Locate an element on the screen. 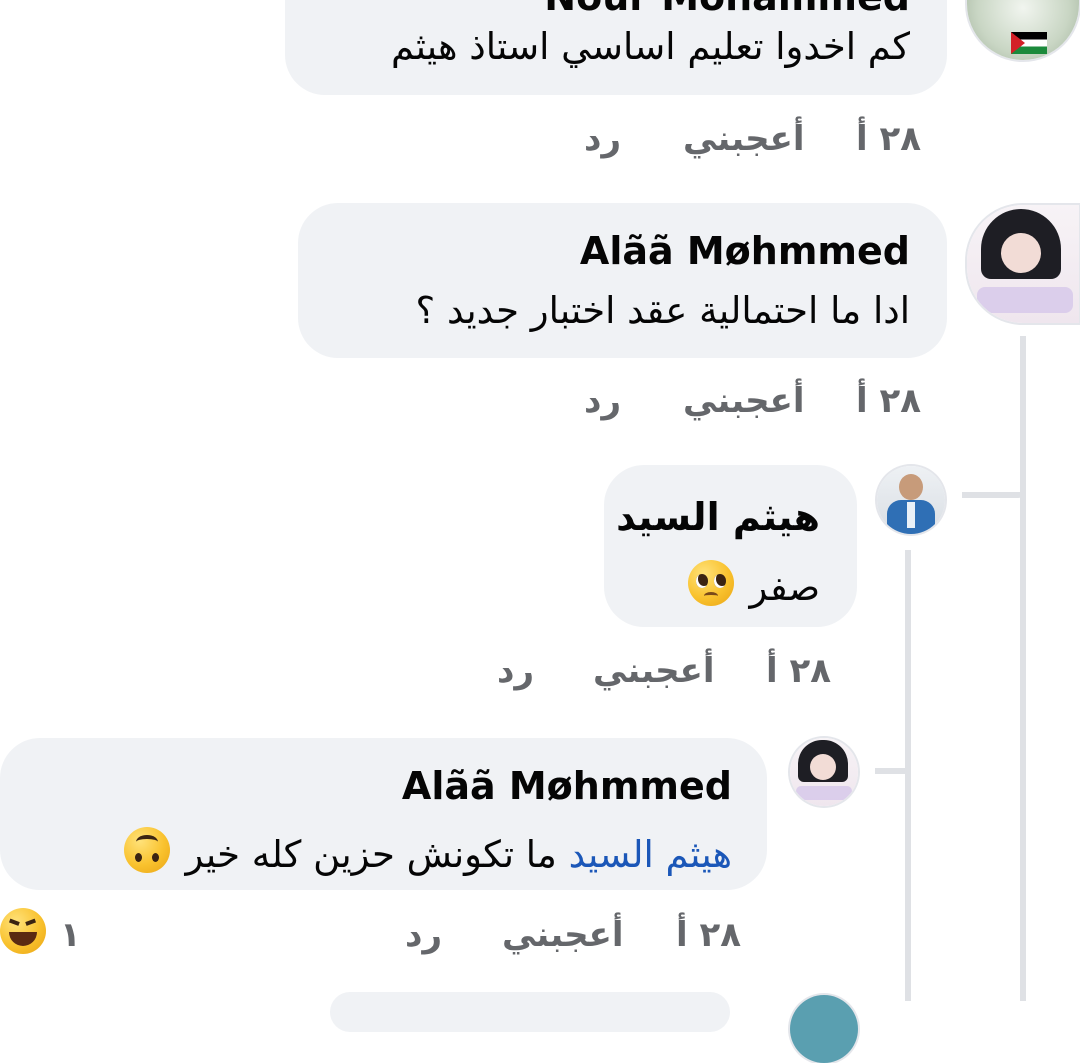 The width and height of the screenshot is (1080, 1063). comment-author: هيثم السيد is located at coordinates (718, 517).